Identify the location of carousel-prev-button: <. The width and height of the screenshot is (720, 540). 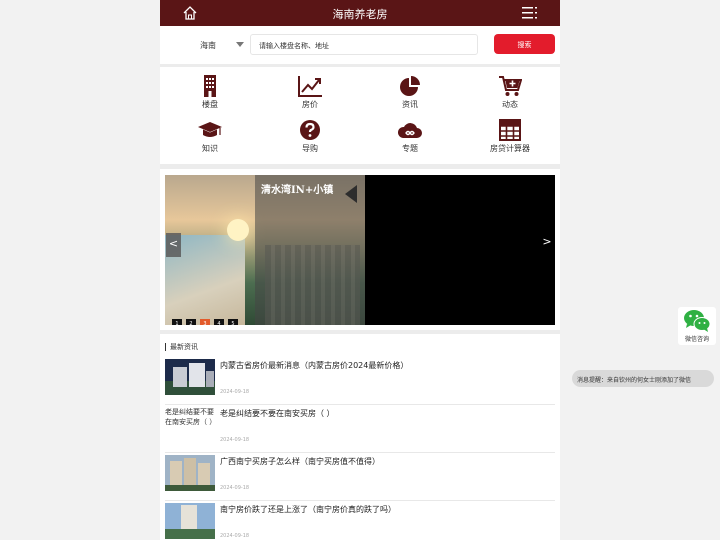
(173, 245).